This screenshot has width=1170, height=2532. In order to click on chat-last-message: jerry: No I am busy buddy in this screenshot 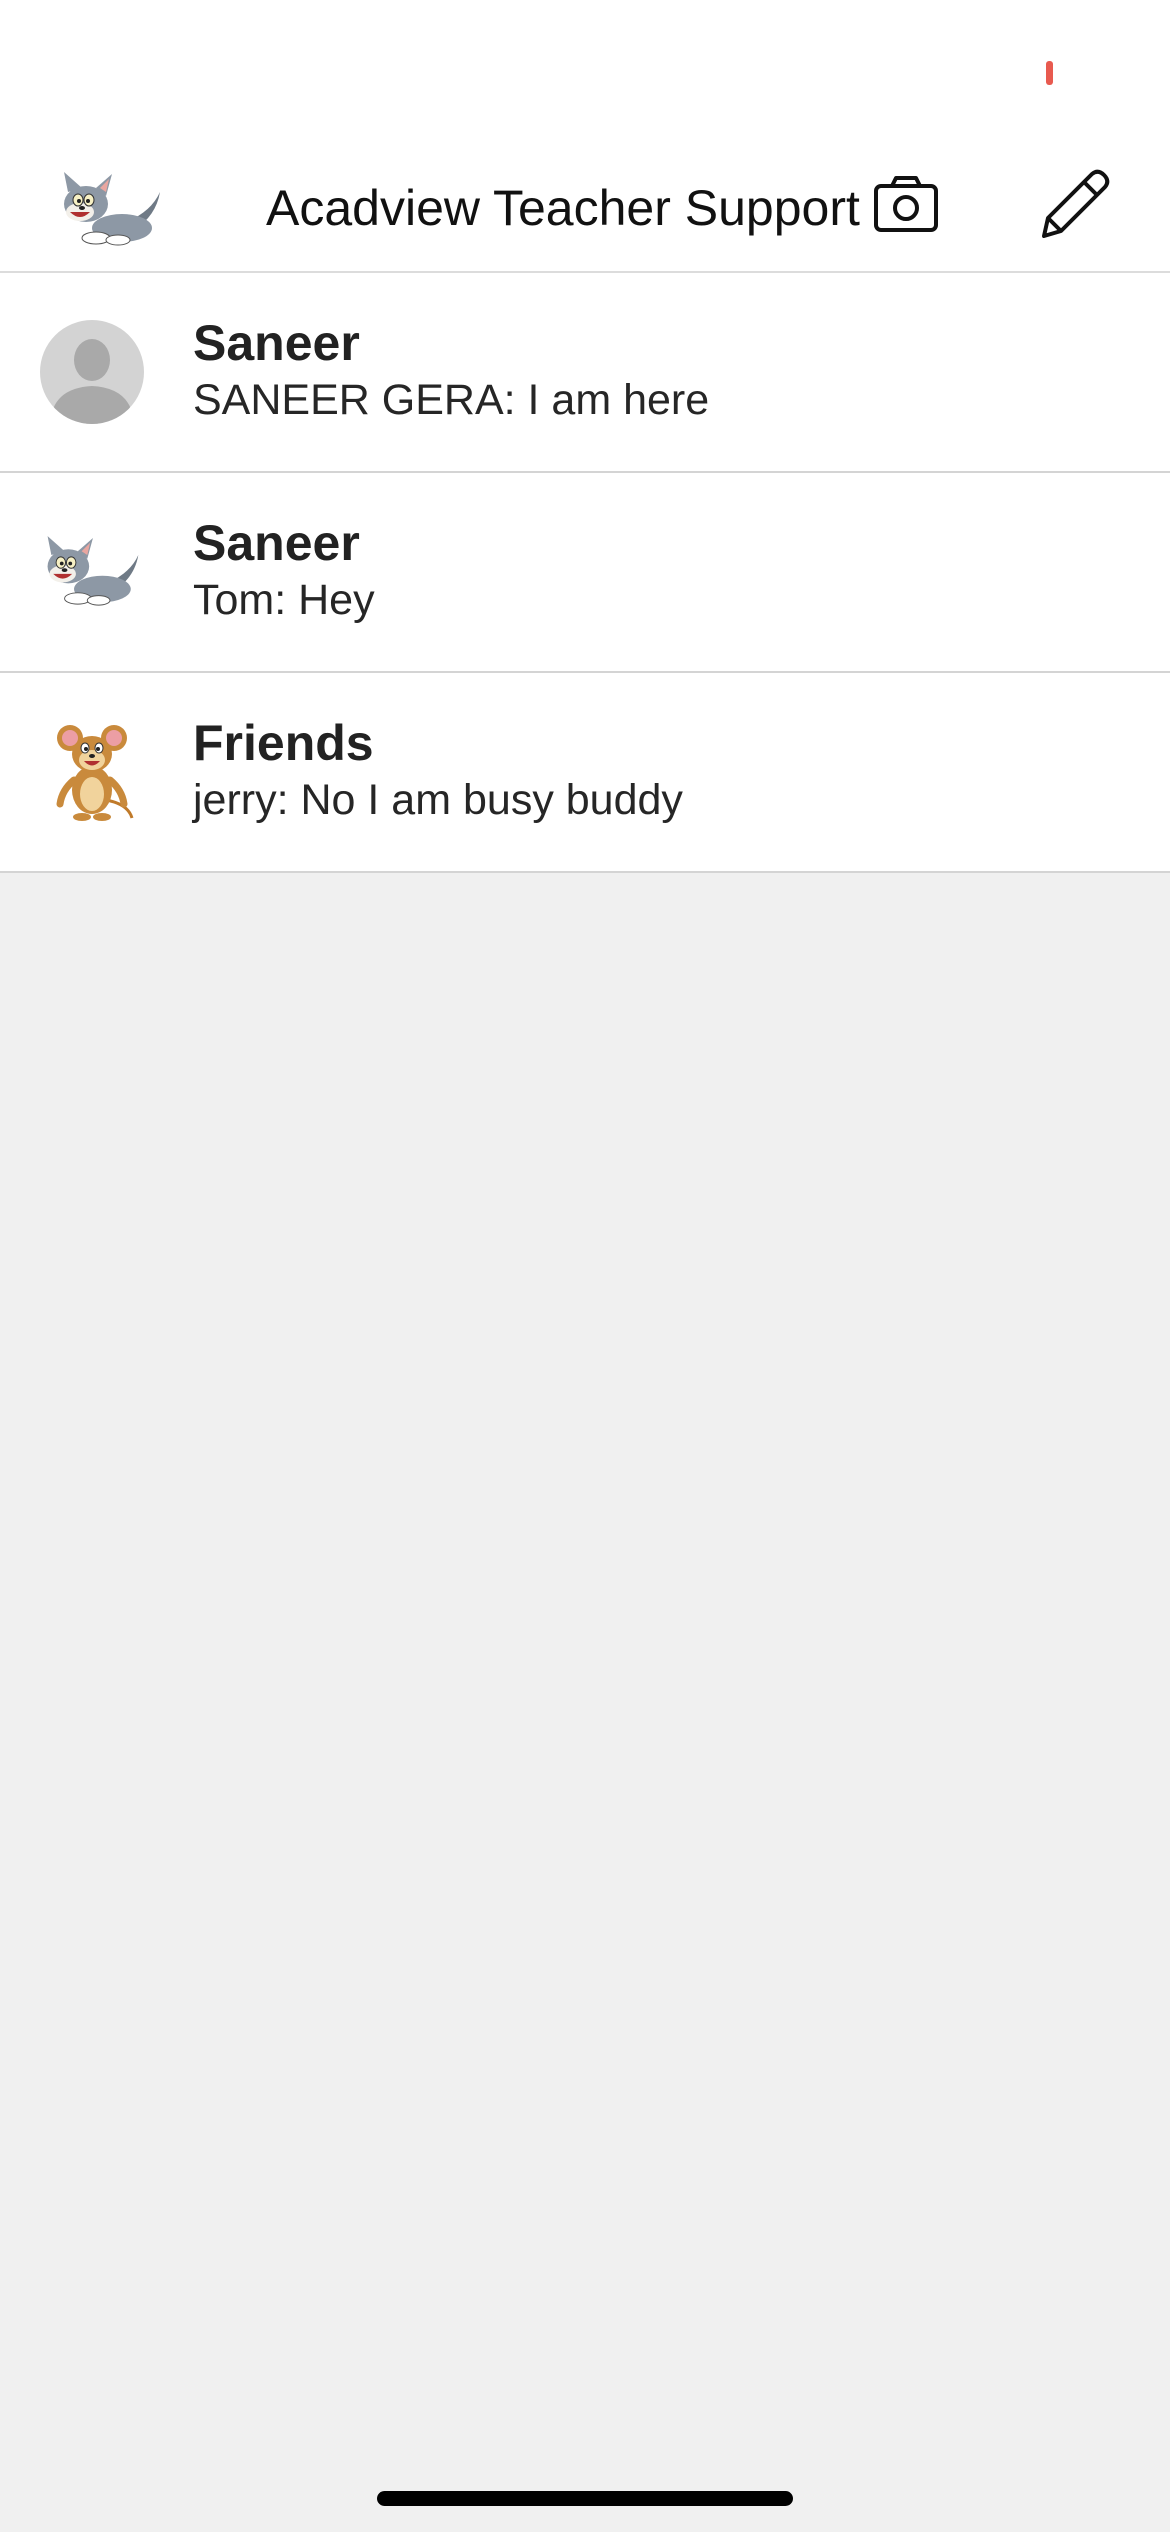, I will do `click(438, 800)`.